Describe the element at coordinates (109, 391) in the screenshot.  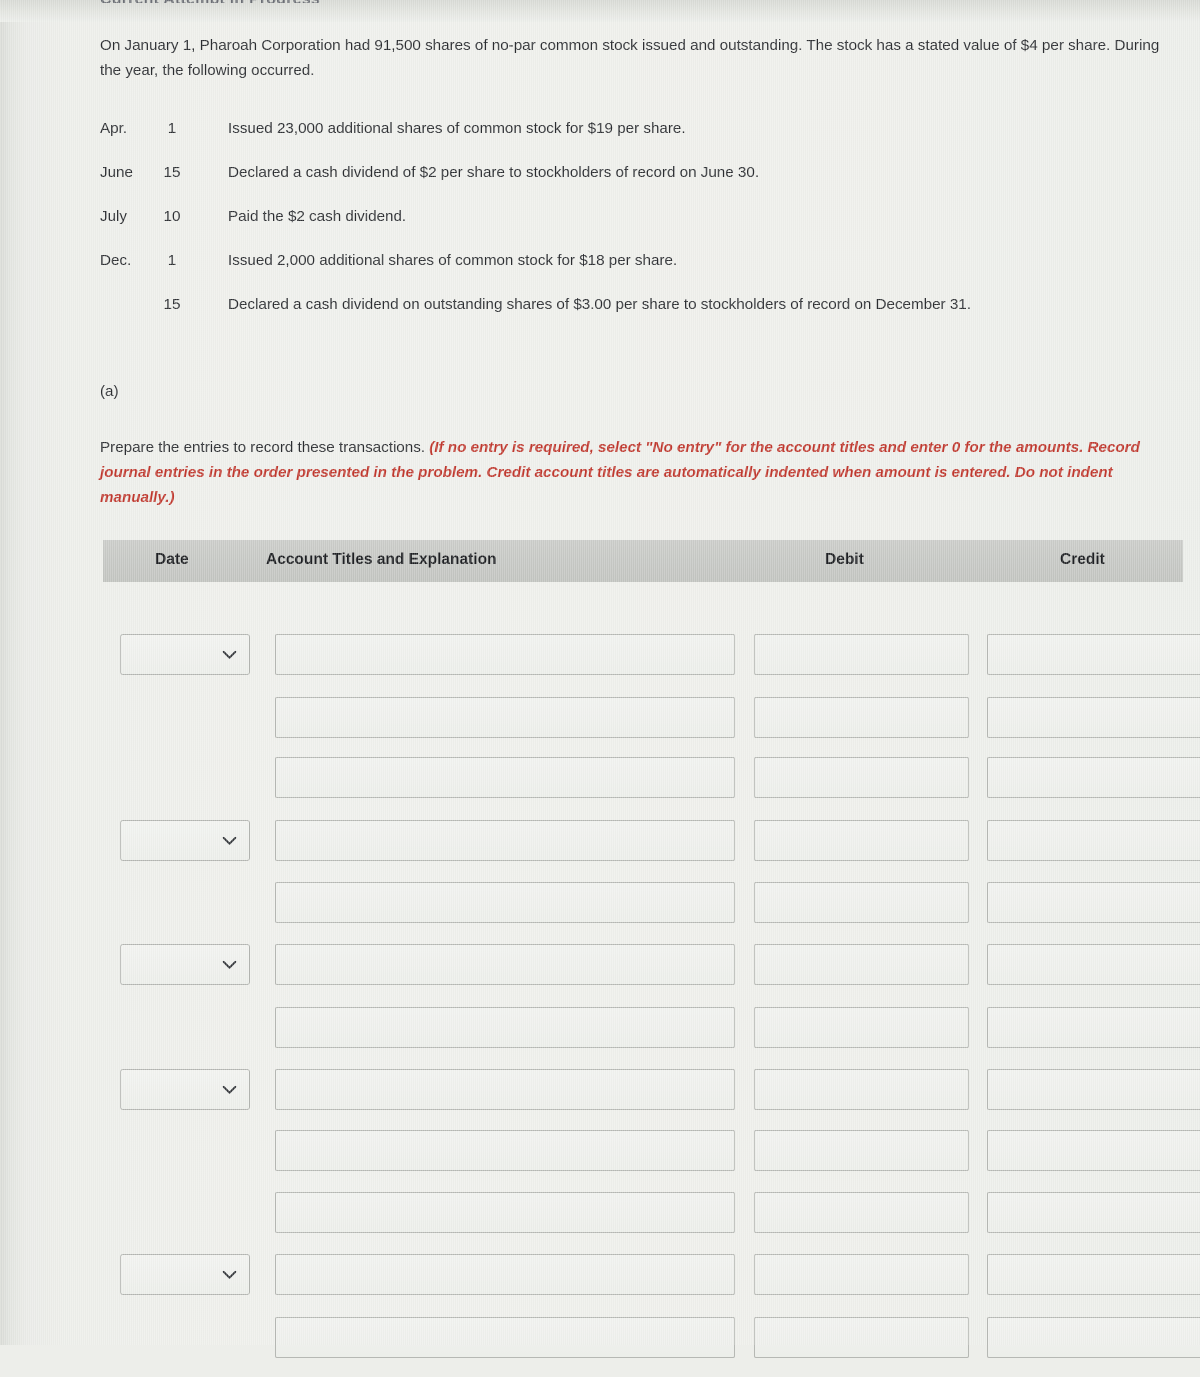
I see `part-label-a: (a)` at that location.